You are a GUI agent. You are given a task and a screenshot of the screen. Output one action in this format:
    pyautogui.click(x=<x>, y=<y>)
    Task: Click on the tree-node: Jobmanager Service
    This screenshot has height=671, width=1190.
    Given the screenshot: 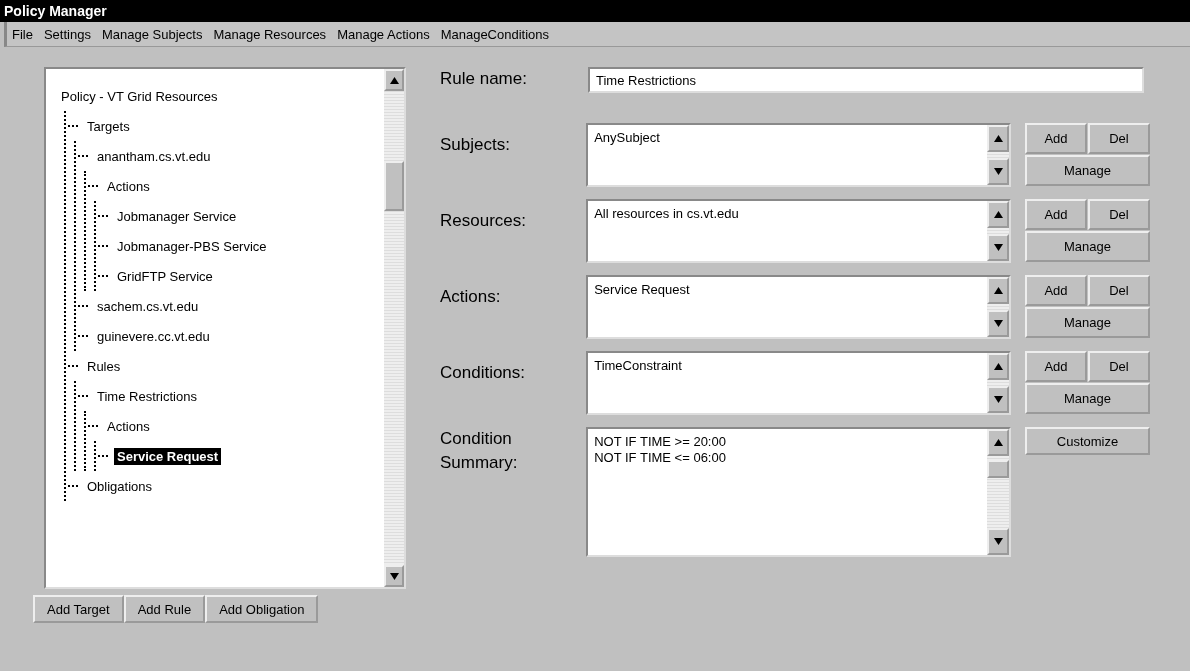 What is the action you would take?
    pyautogui.click(x=177, y=216)
    